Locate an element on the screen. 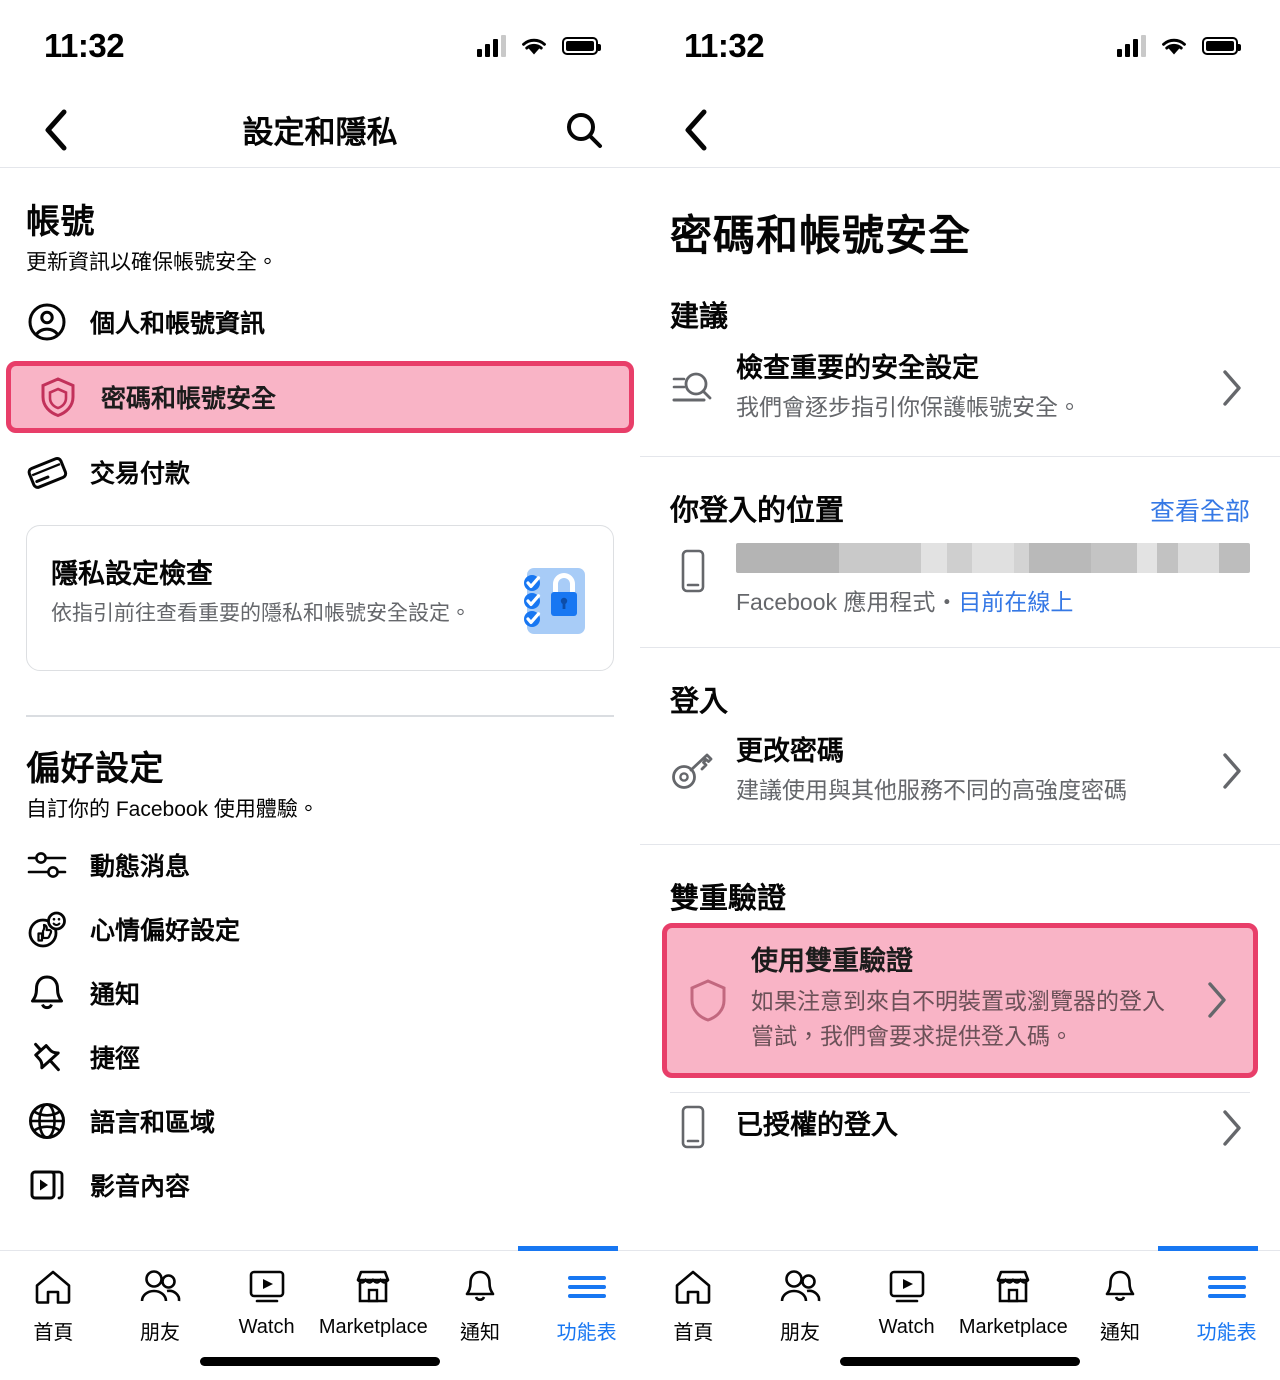 The image size is (1280, 1380). preferences-section-title: 偏好設定 is located at coordinates (95, 769).